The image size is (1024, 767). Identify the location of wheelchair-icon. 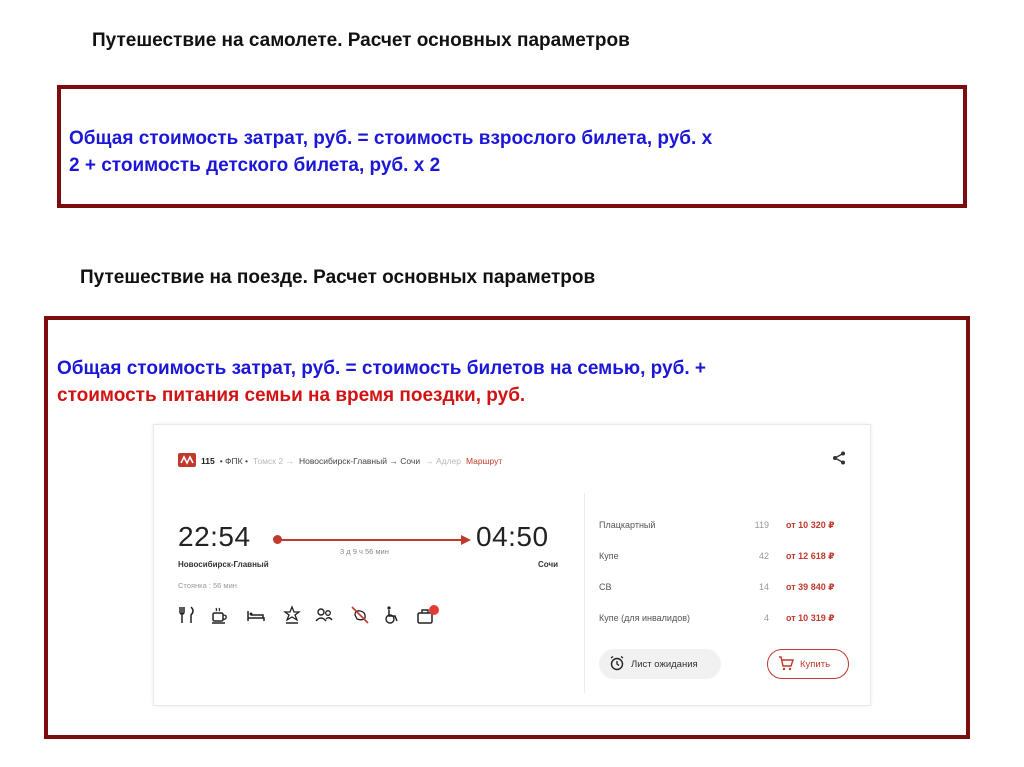
(392, 615).